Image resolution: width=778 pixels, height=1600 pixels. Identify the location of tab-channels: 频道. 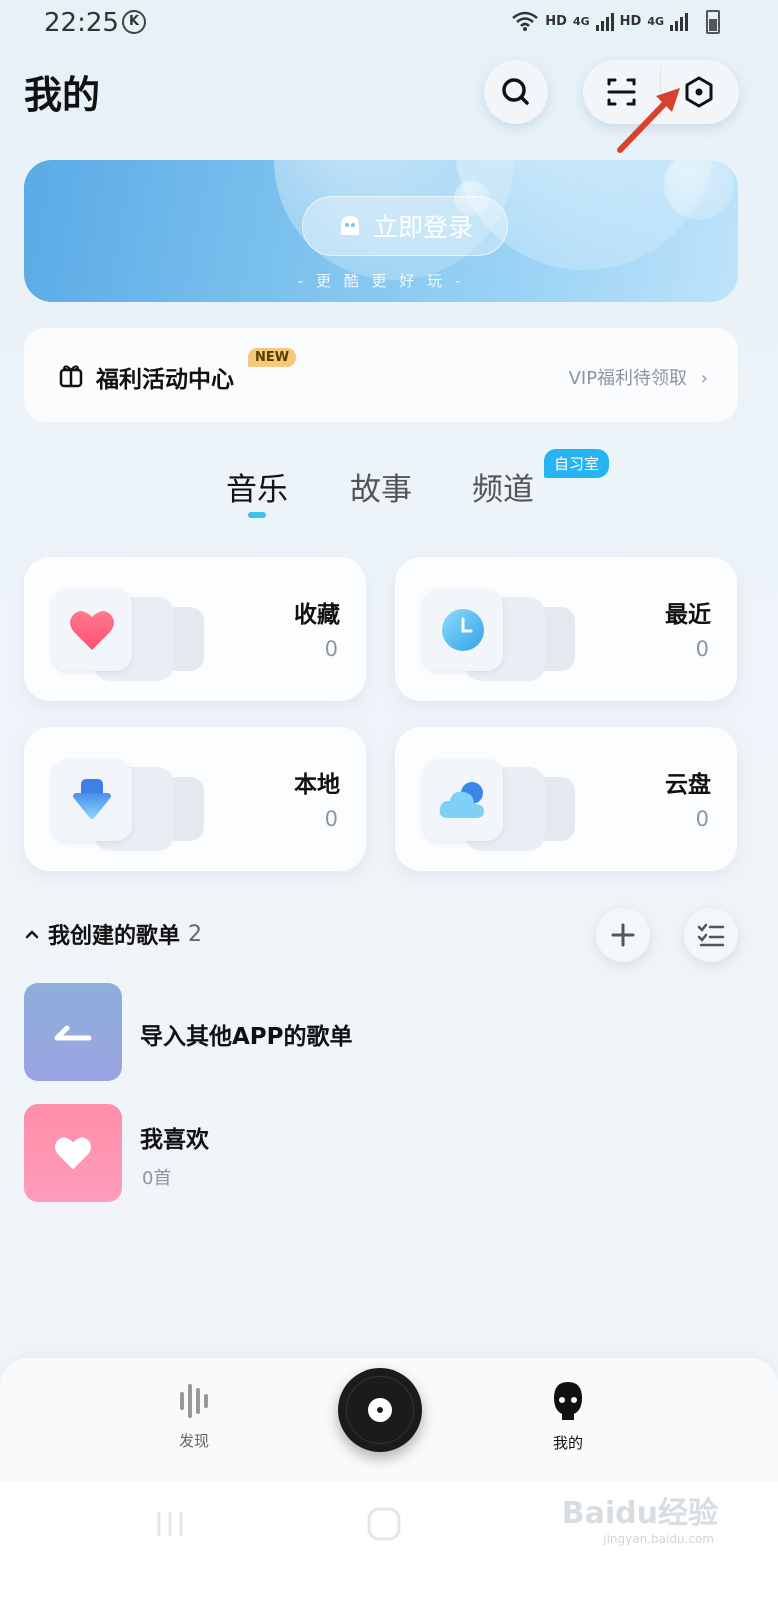
(503, 486).